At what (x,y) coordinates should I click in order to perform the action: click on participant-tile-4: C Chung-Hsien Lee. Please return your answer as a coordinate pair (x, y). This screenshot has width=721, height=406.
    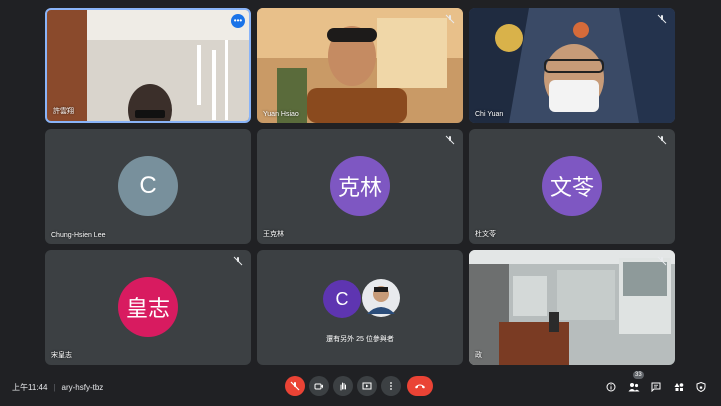
    Looking at the image, I should click on (148, 186).